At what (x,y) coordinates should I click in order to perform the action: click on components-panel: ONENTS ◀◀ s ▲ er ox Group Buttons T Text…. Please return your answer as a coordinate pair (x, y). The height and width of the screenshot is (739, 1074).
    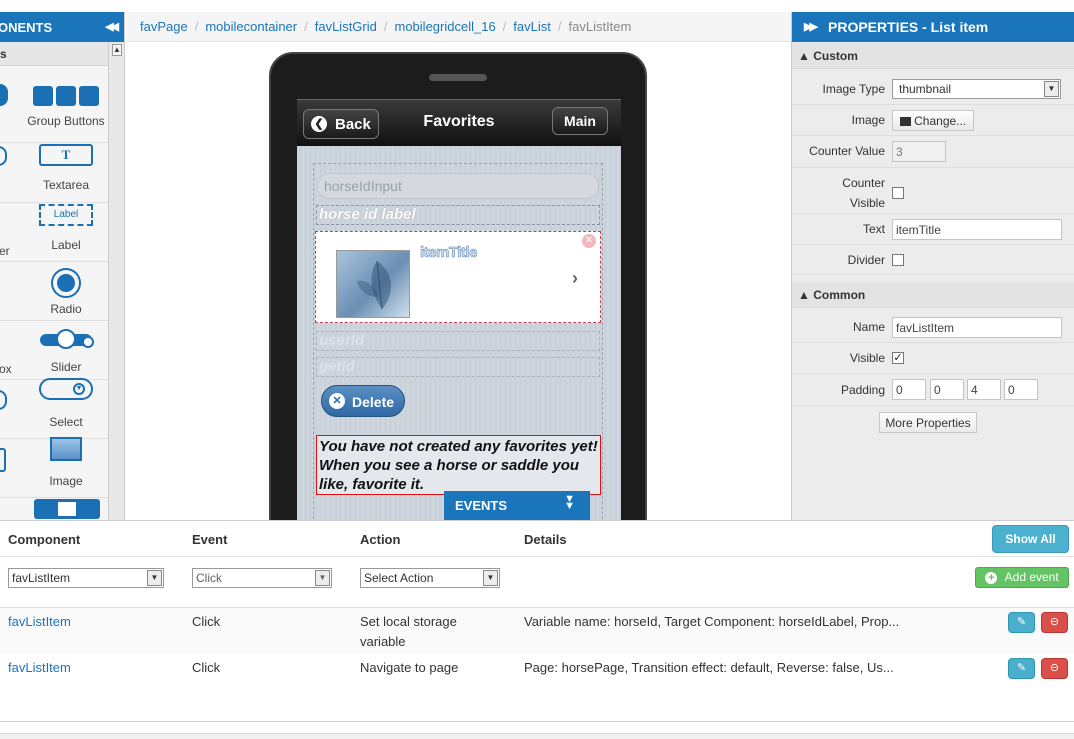
    Looking at the image, I should click on (62, 266).